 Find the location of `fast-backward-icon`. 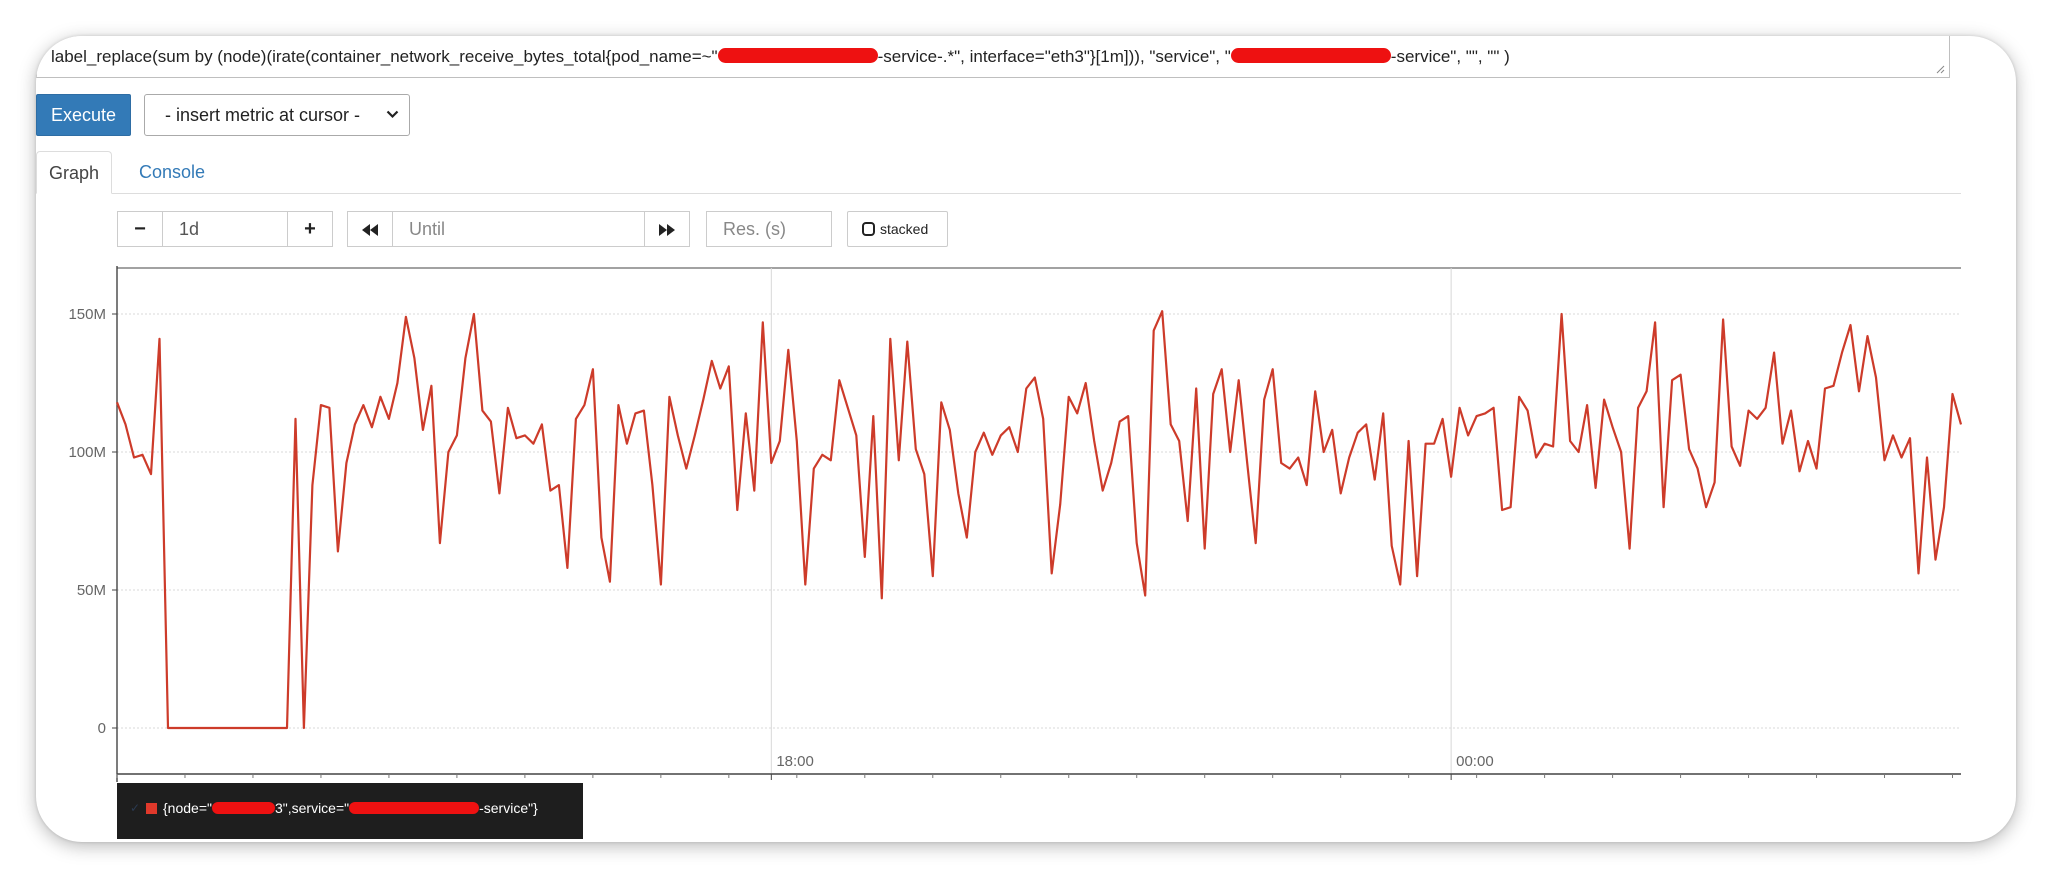

fast-backward-icon is located at coordinates (370, 230).